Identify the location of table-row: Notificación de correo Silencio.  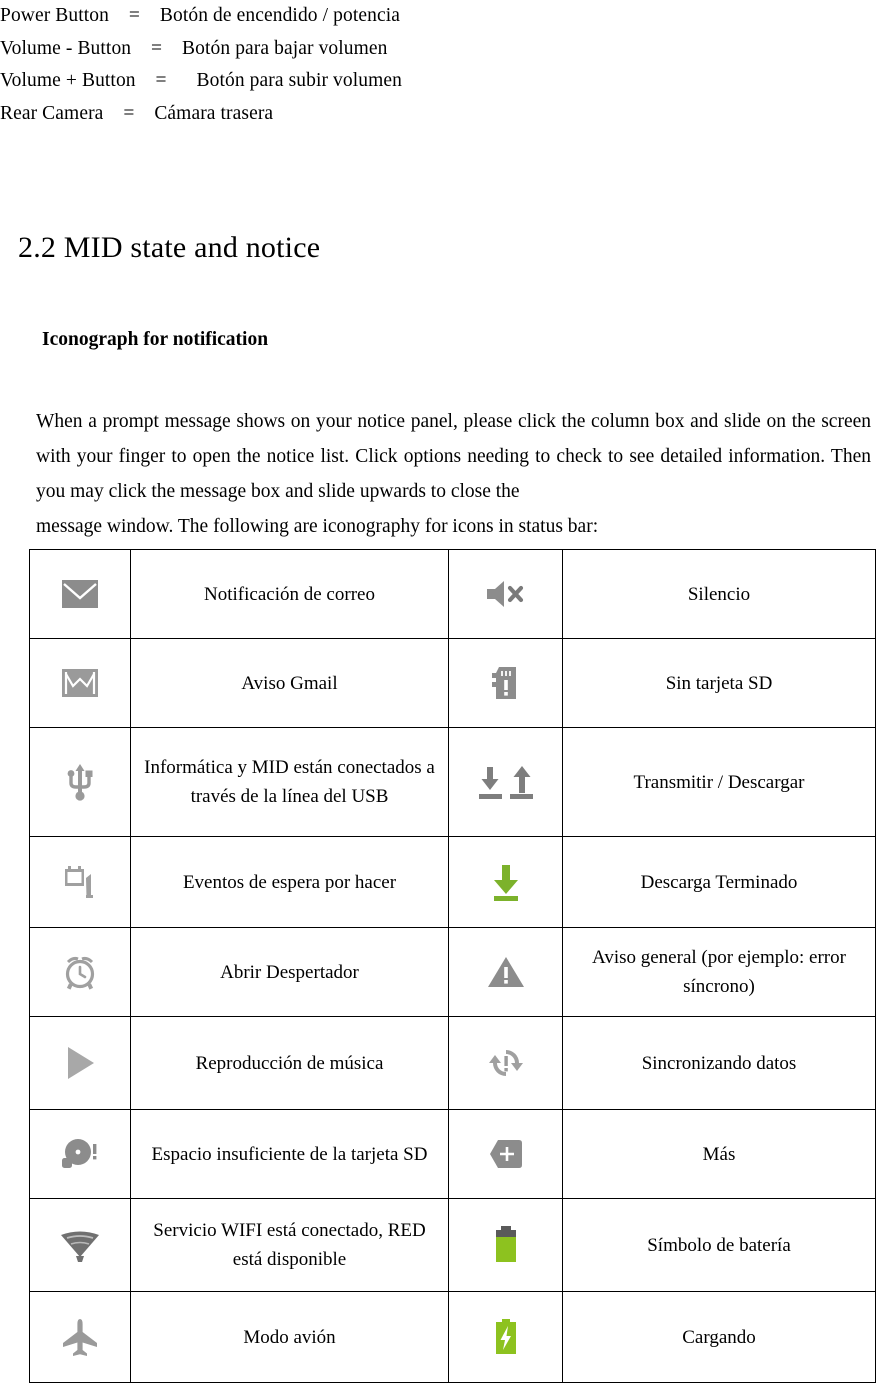
(452, 594).